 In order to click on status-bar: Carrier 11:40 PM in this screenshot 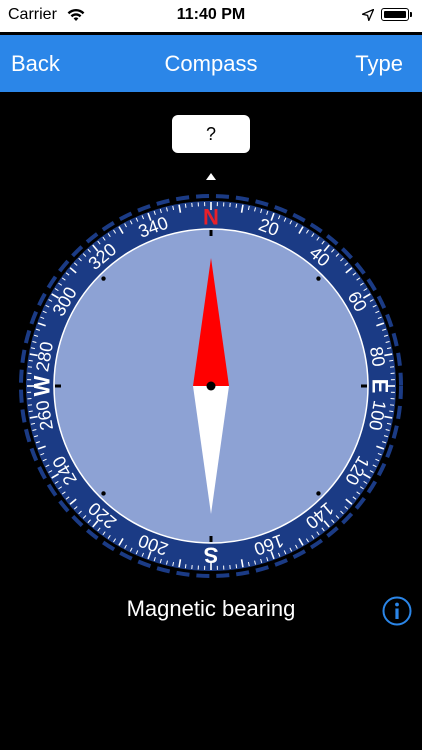, I will do `click(211, 16)`.